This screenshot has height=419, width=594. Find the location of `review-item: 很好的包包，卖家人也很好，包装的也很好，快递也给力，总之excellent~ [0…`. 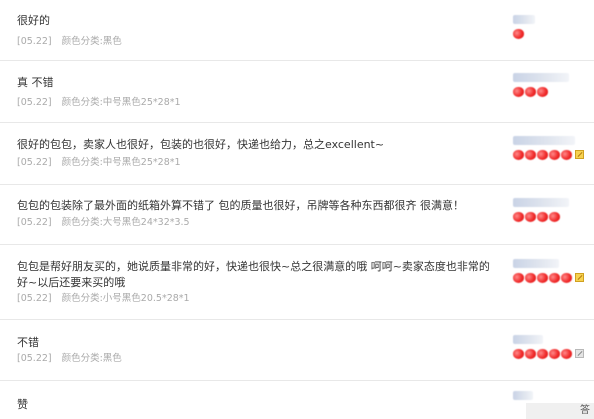

review-item: 很好的包包，卖家人也很好，包装的也很好，快递也给力，总之excellent~ [0… is located at coordinates (297, 154).